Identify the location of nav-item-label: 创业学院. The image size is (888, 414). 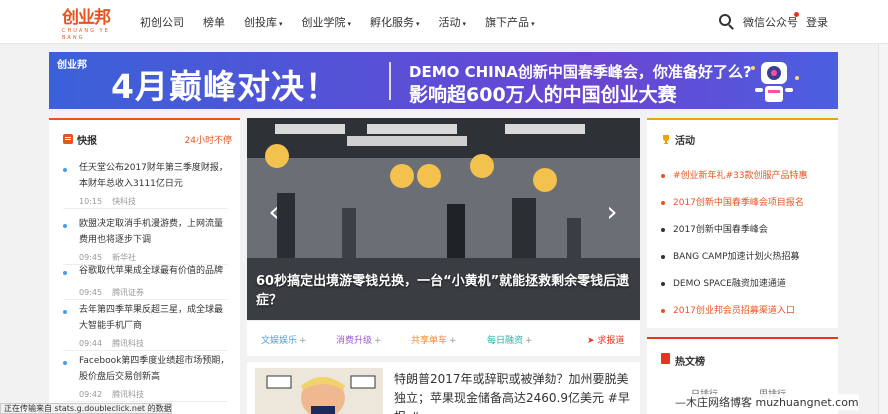
(323, 22).